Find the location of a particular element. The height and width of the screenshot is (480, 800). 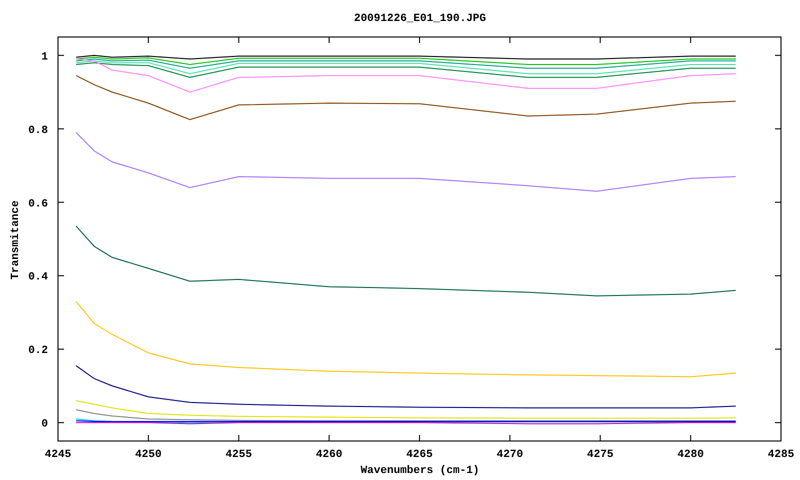

axis-title: Wavenumbers (cm-1) is located at coordinates (420, 471).